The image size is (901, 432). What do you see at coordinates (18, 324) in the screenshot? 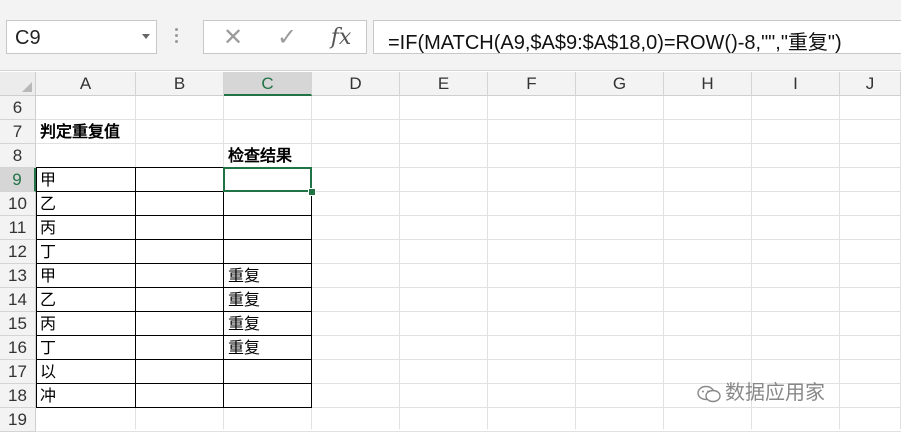
I see `row-header-15: 15` at bounding box center [18, 324].